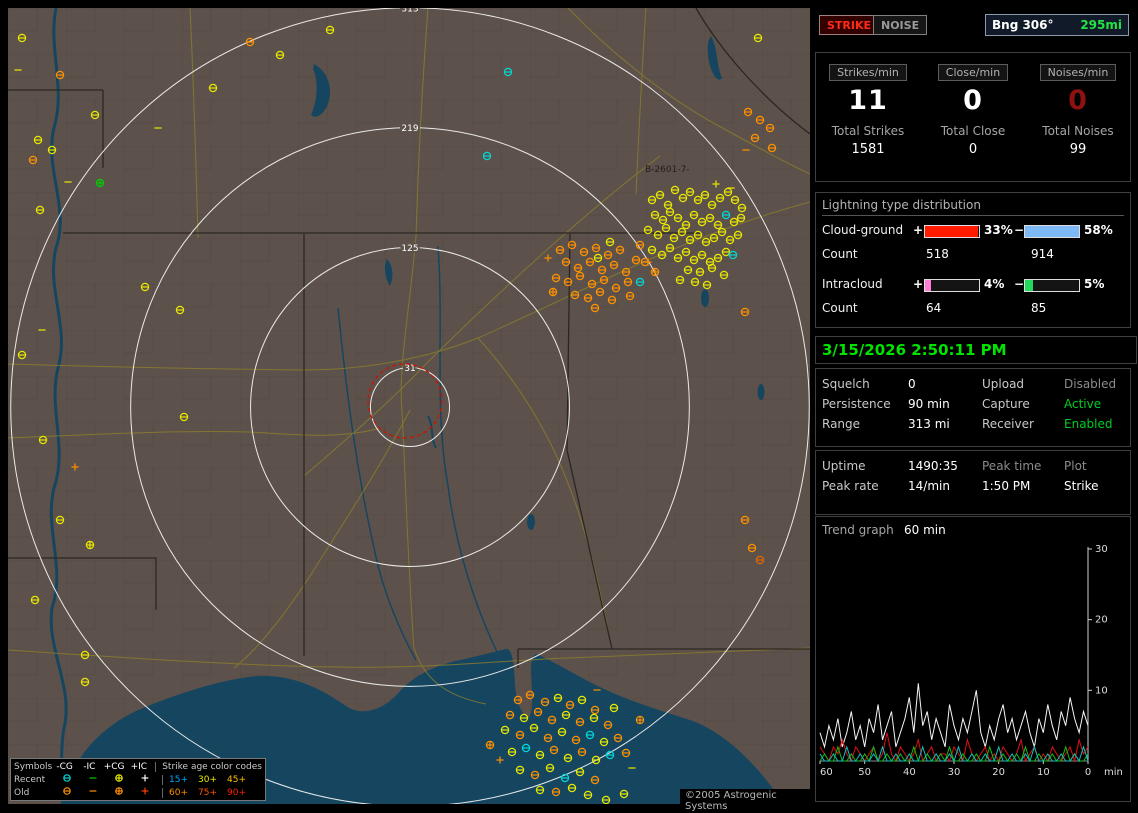 The image size is (1138, 813). What do you see at coordinates (1057, 25) in the screenshot?
I see `bearing-display: Bng 306° 295mi` at bounding box center [1057, 25].